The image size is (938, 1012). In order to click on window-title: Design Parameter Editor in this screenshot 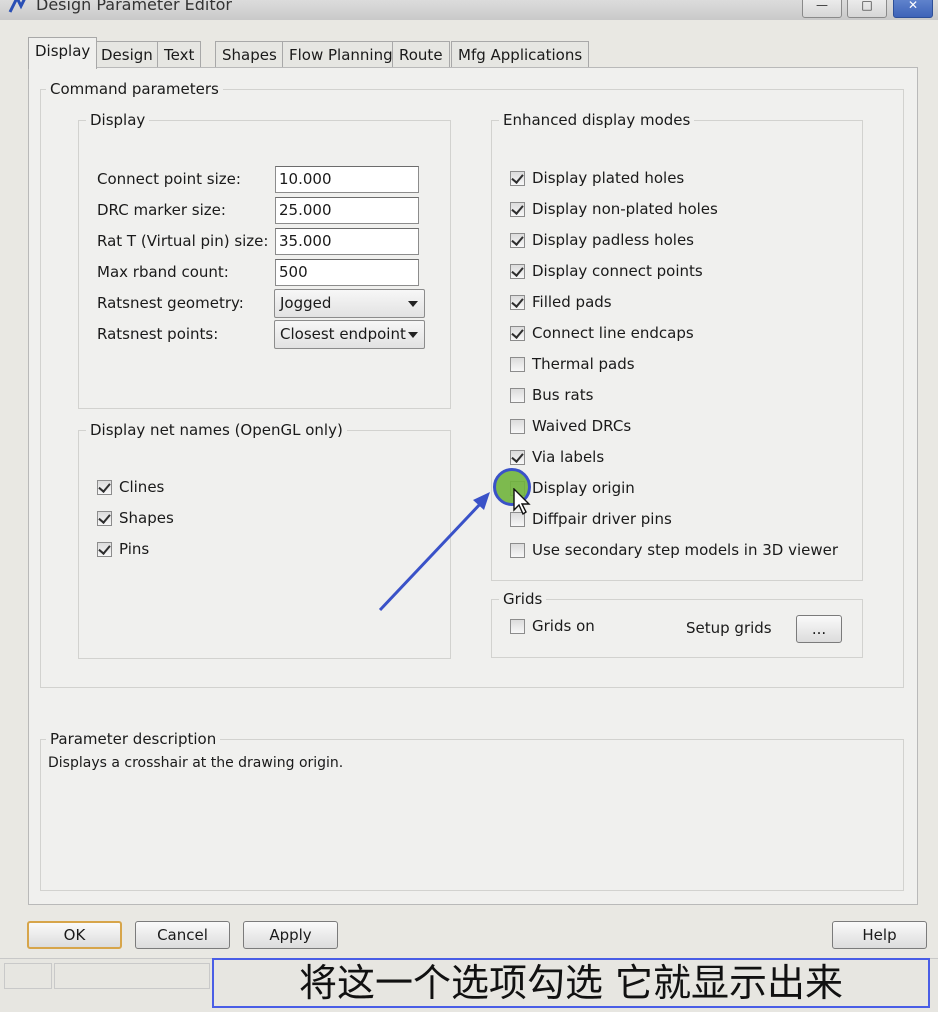, I will do `click(134, 7)`.